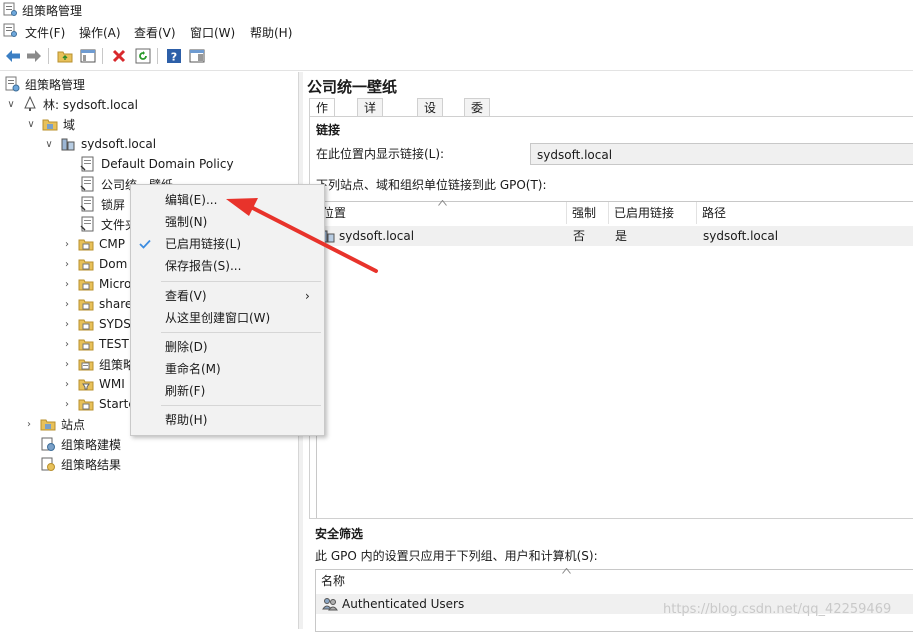 Image resolution: width=913 pixels, height=632 pixels. Describe the element at coordinates (100, 144) in the screenshot. I see `tree-node-domain: ∨ sydsoft.local` at that location.